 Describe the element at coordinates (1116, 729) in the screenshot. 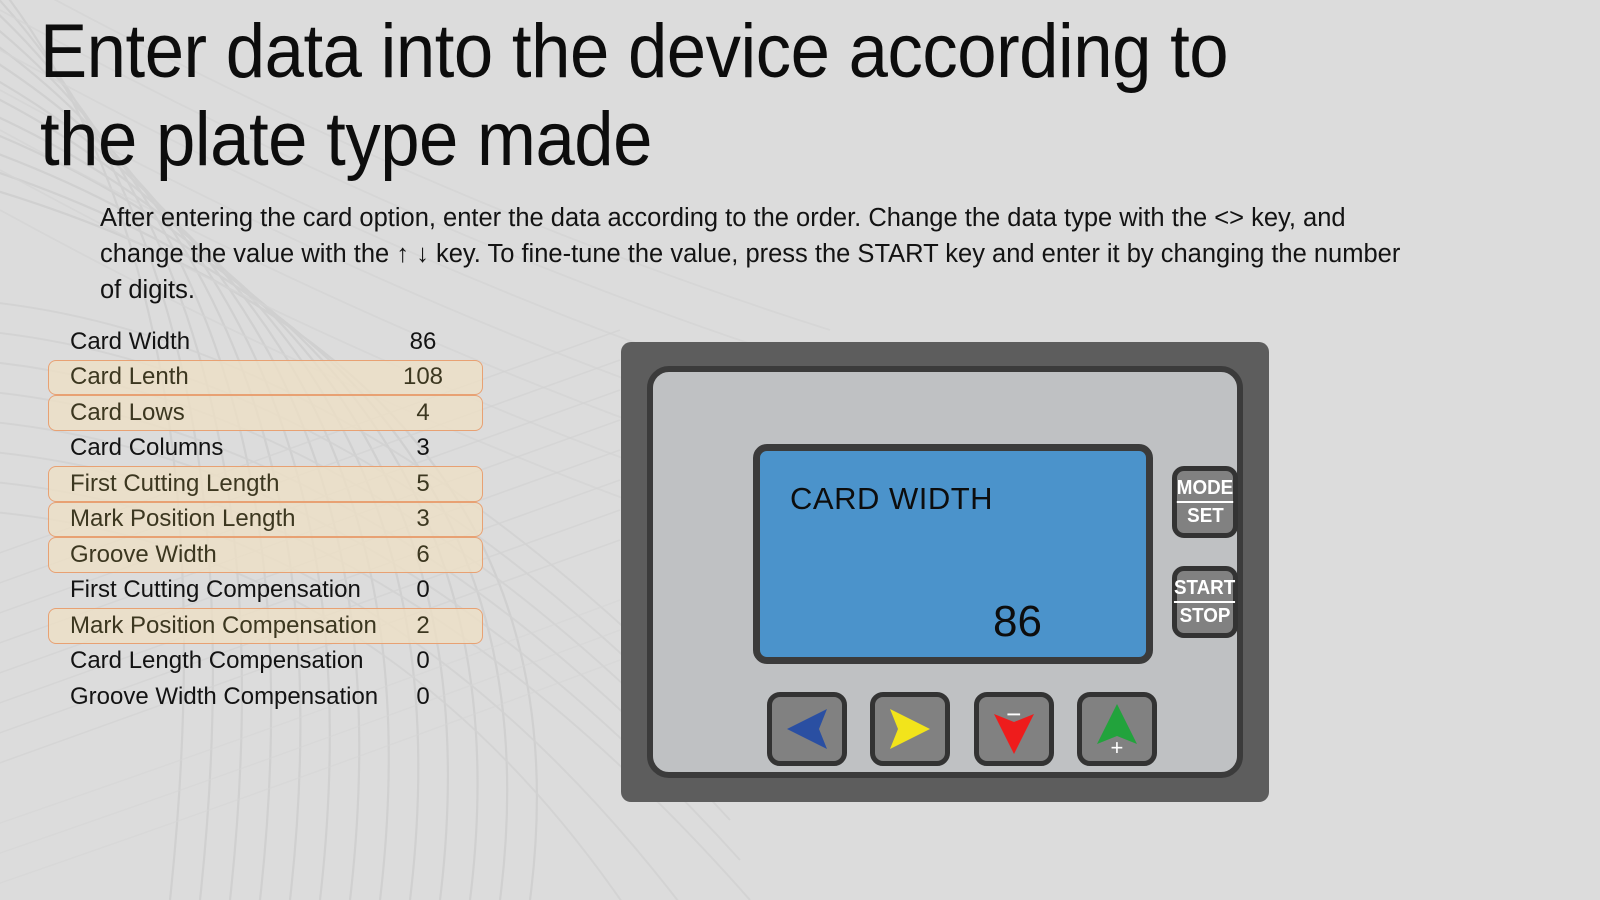

I see `arrow-up-plus-key: +` at that location.